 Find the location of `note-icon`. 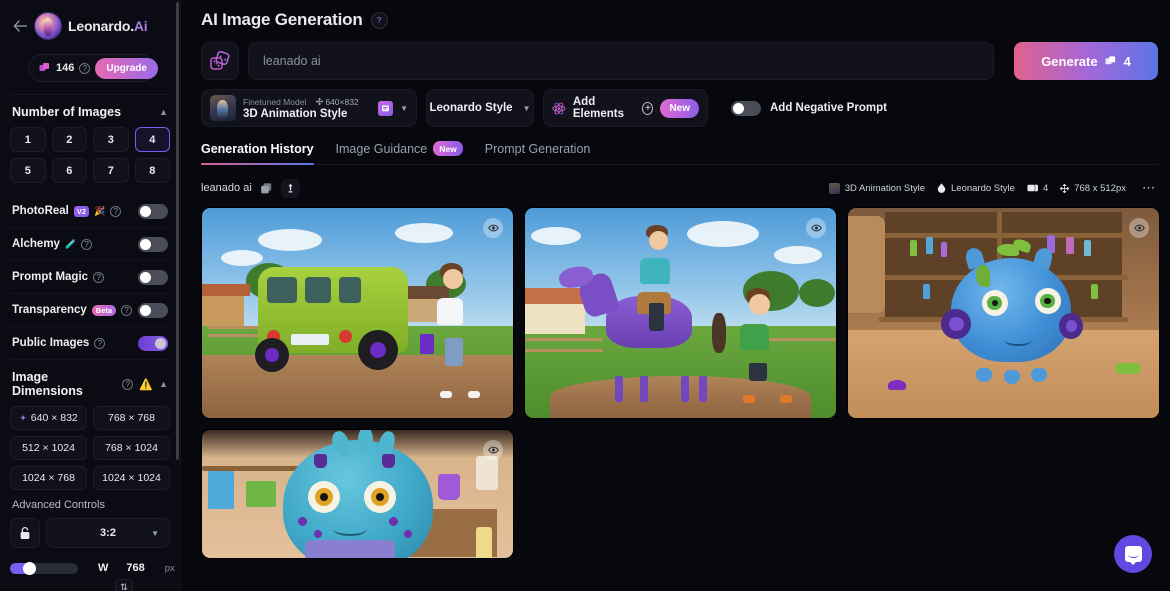

note-icon is located at coordinates (386, 108).